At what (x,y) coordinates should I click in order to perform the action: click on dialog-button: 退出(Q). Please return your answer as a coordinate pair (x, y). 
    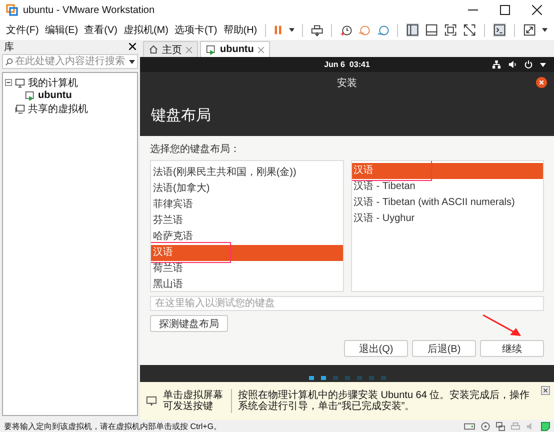
    Looking at the image, I should click on (376, 348).